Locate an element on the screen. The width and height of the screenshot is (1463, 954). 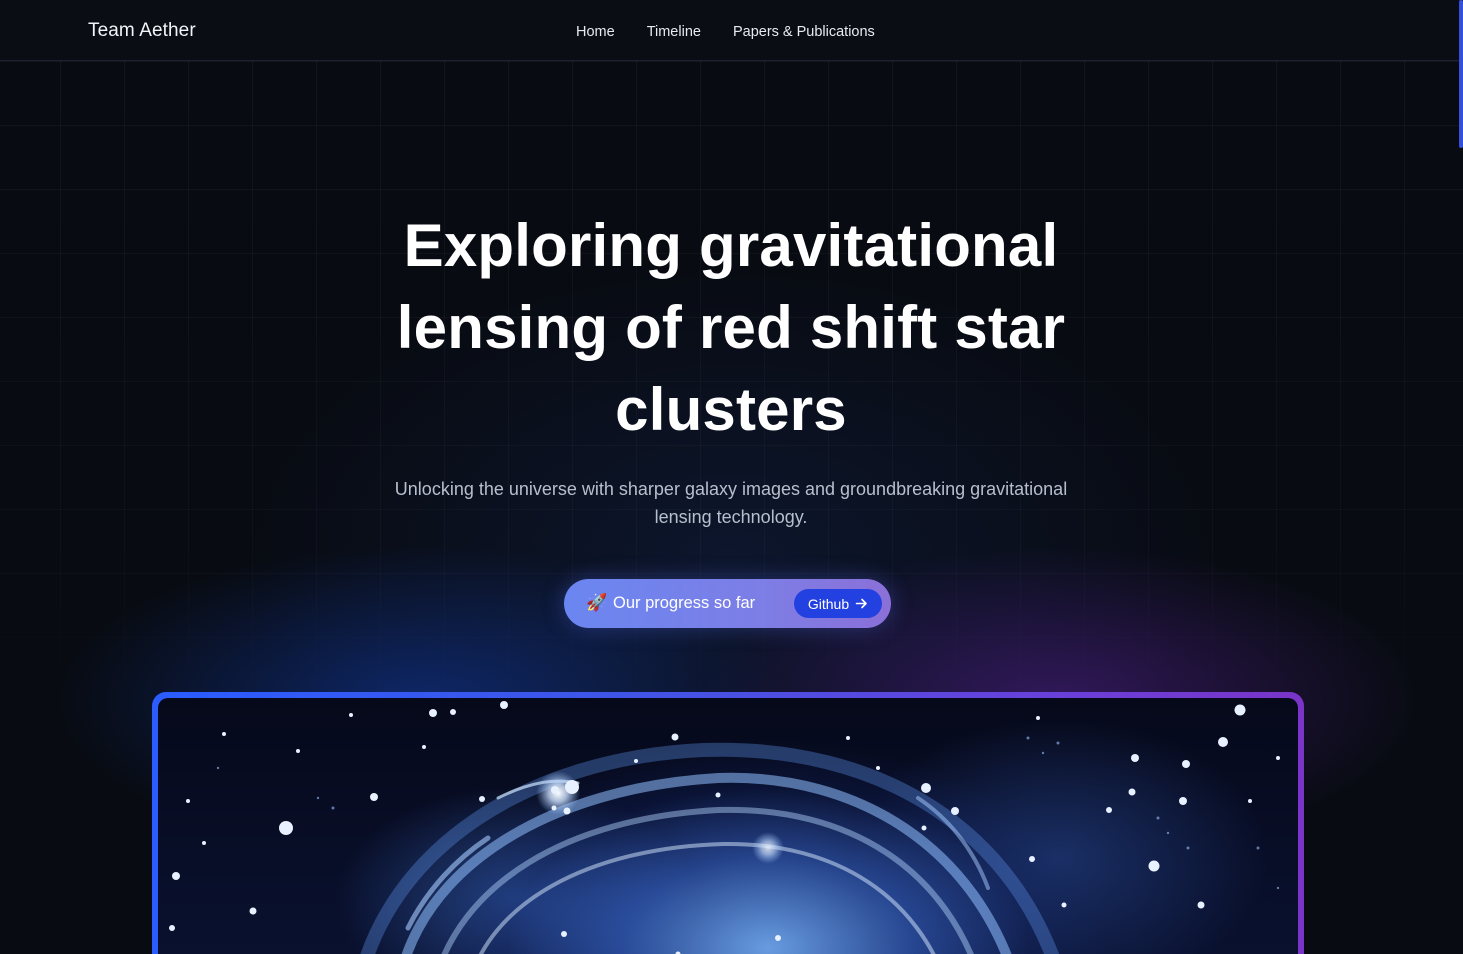
rocket-icon: 🚀 is located at coordinates (597, 602).